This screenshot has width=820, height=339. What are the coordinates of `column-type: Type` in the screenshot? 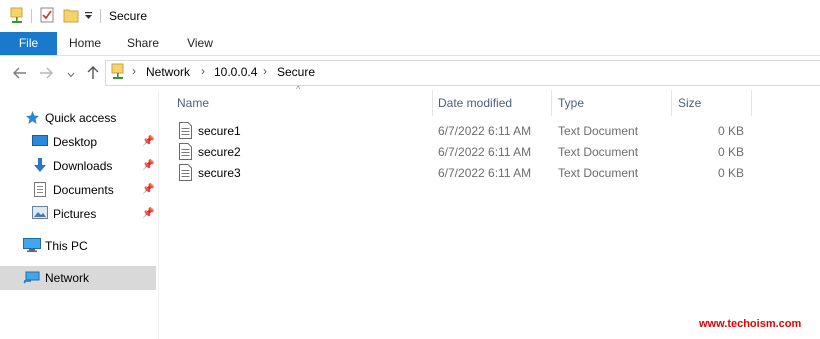 It's located at (571, 103).